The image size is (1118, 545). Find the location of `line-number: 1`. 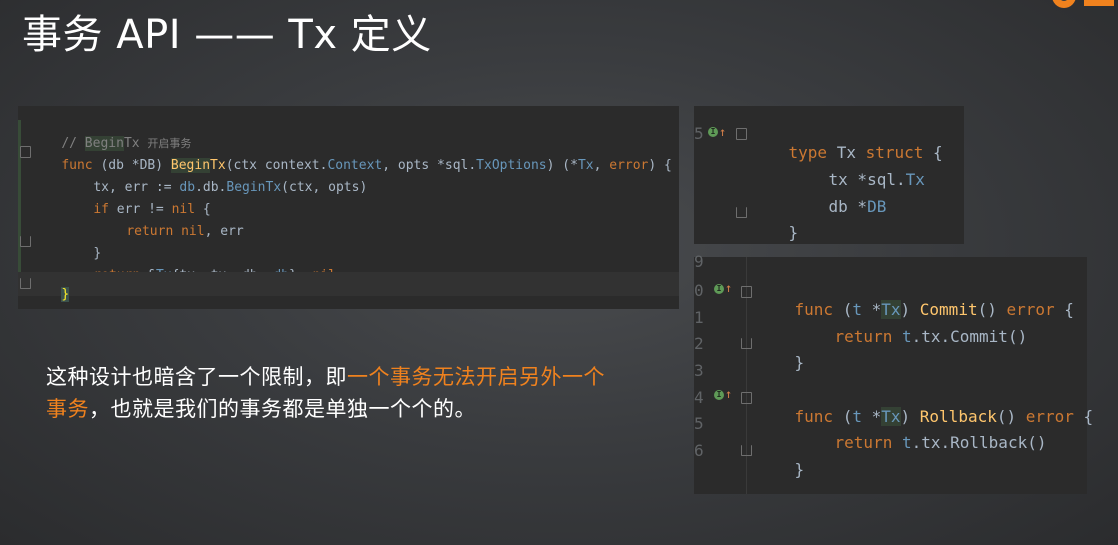

line-number: 1 is located at coordinates (699, 317).